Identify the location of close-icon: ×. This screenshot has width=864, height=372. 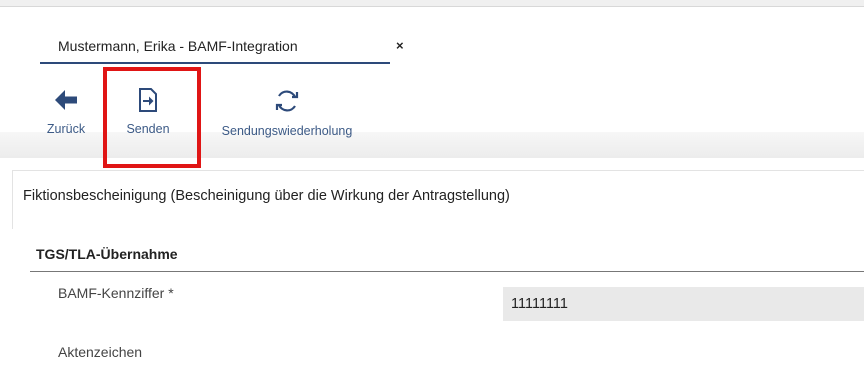
(400, 45).